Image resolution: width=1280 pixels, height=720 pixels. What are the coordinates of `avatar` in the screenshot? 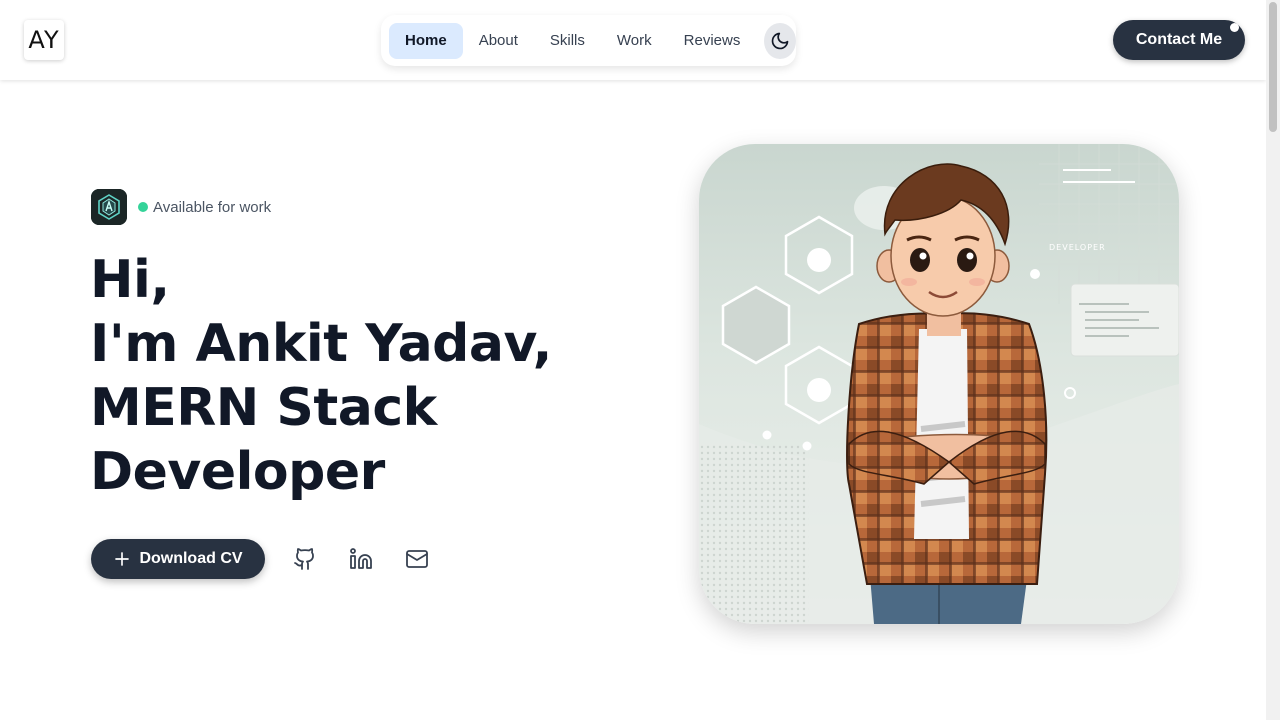 It's located at (109, 207).